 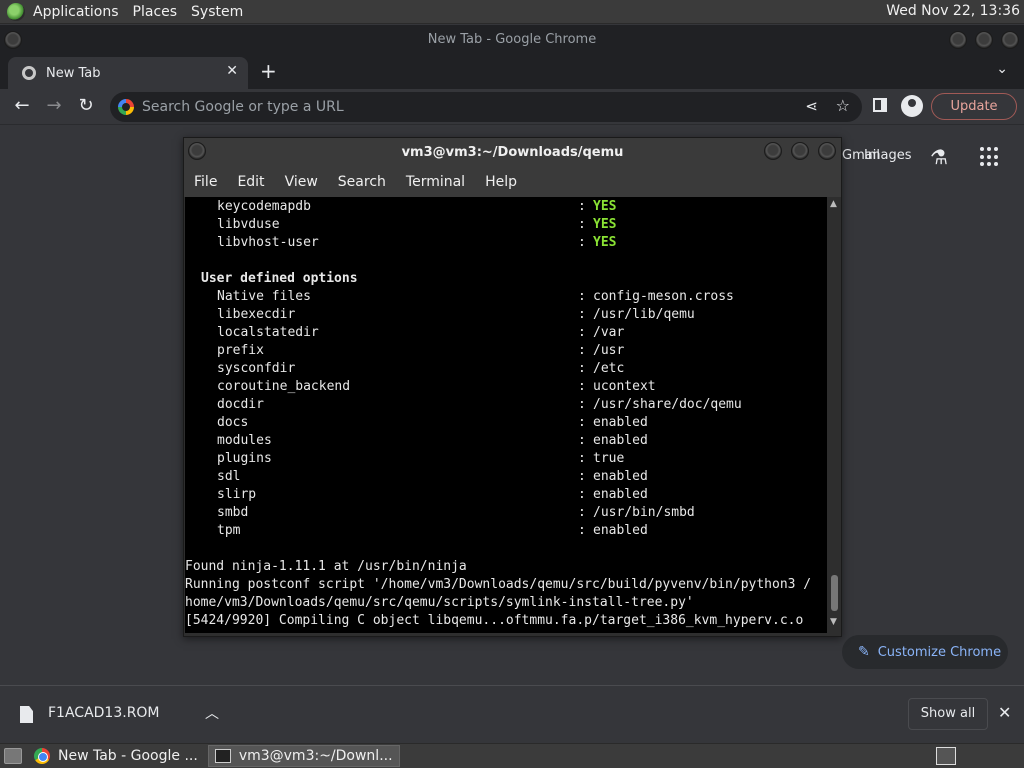 What do you see at coordinates (16, 11) in the screenshot?
I see `distro-logo-icon` at bounding box center [16, 11].